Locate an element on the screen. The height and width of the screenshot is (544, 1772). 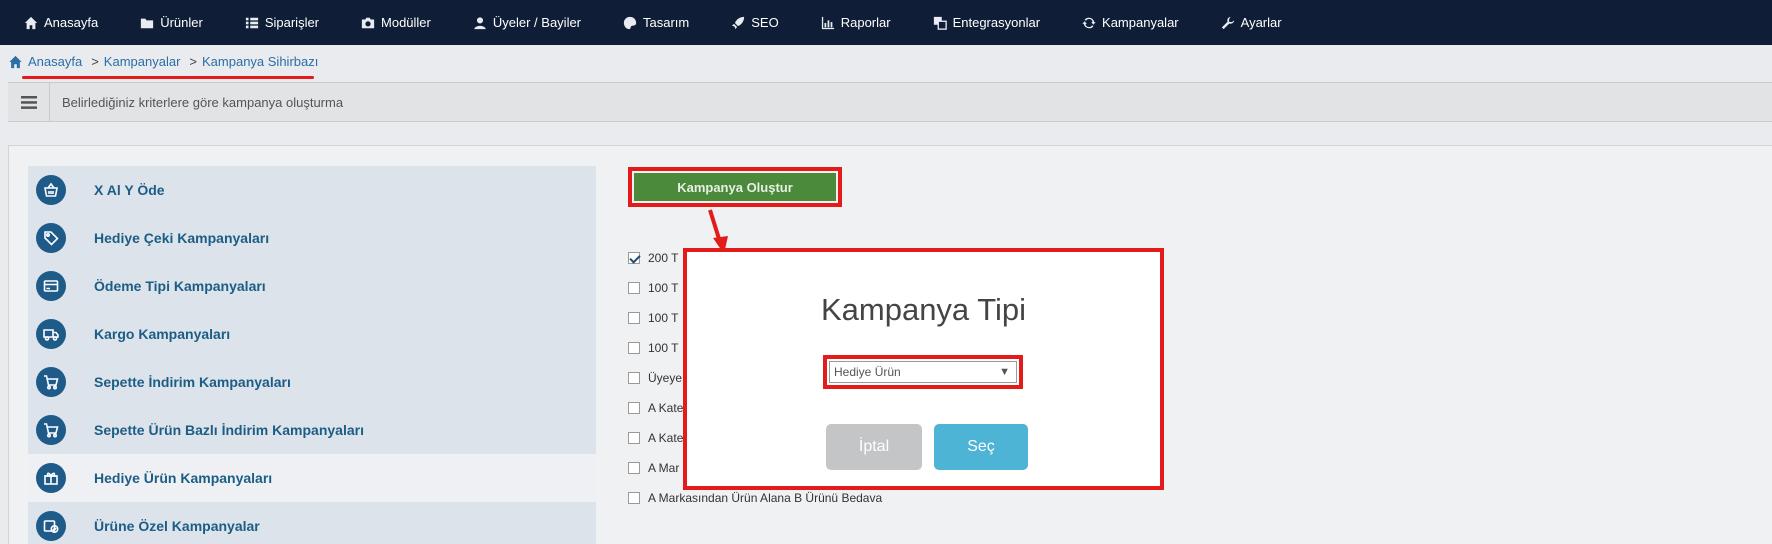
select-button: Seç is located at coordinates (981, 447).